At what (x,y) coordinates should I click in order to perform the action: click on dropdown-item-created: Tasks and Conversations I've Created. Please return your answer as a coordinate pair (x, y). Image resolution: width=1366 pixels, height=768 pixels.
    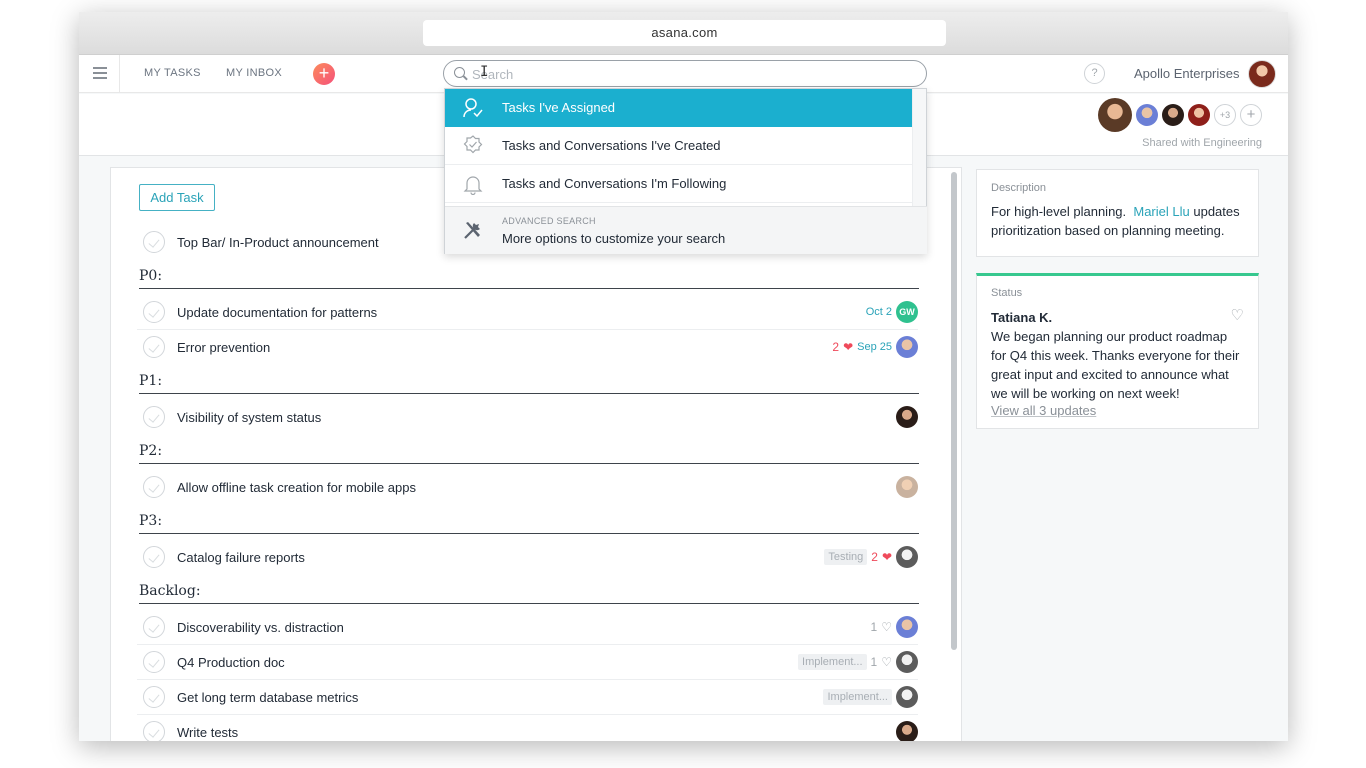
    Looking at the image, I should click on (679, 146).